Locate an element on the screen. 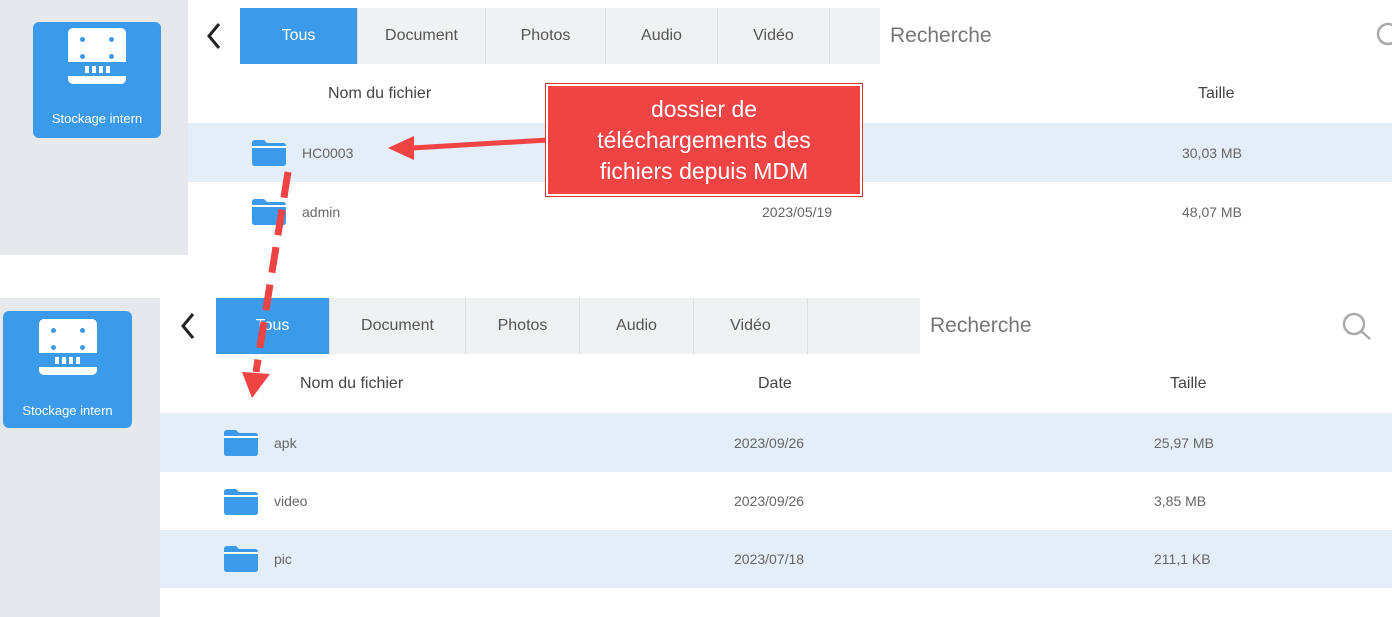 The image size is (1392, 617). callout-line: fichiers depuis MDM is located at coordinates (704, 171).